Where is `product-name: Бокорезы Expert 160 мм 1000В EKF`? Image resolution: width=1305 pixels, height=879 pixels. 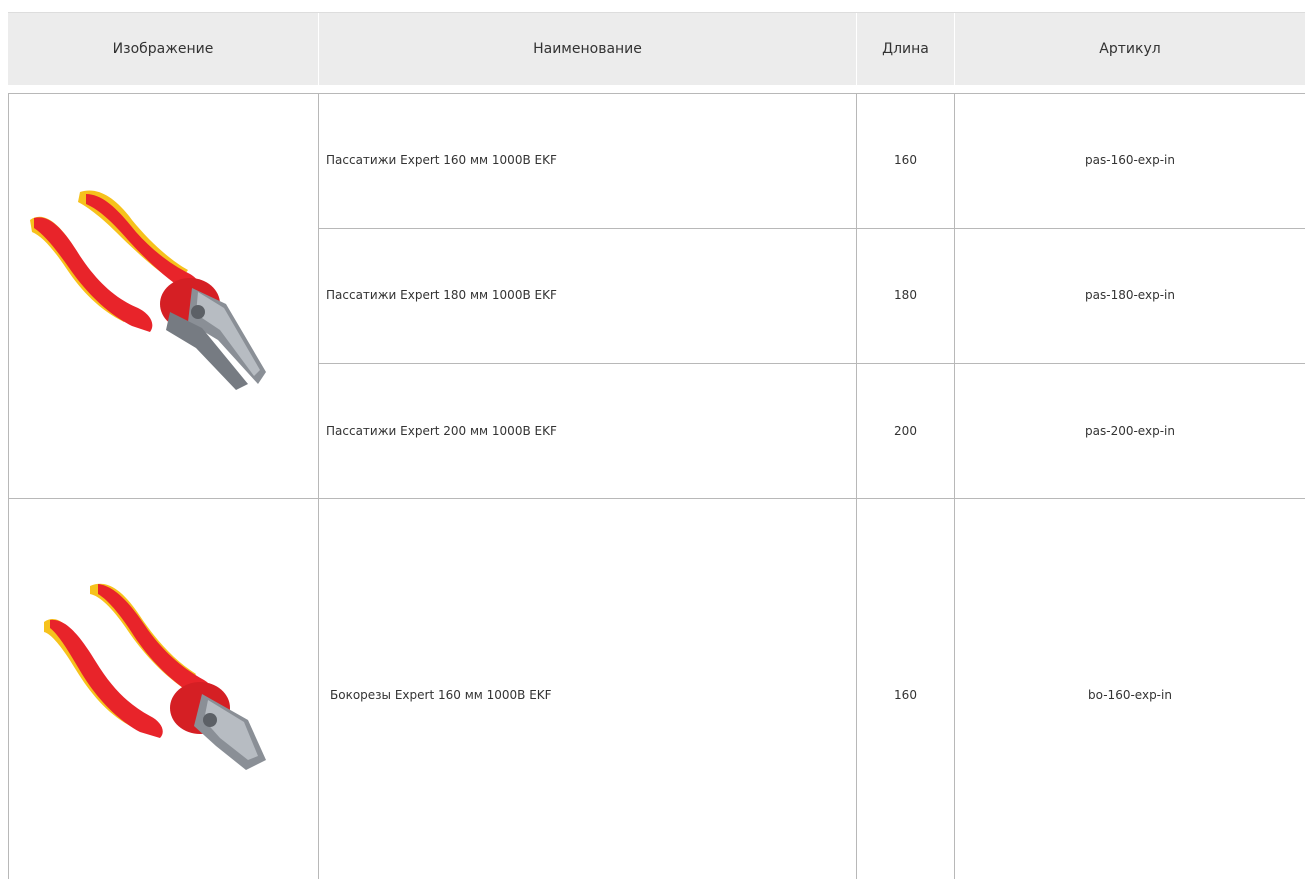
product-name: Бокорезы Expert 160 мм 1000В EKF is located at coordinates (441, 695).